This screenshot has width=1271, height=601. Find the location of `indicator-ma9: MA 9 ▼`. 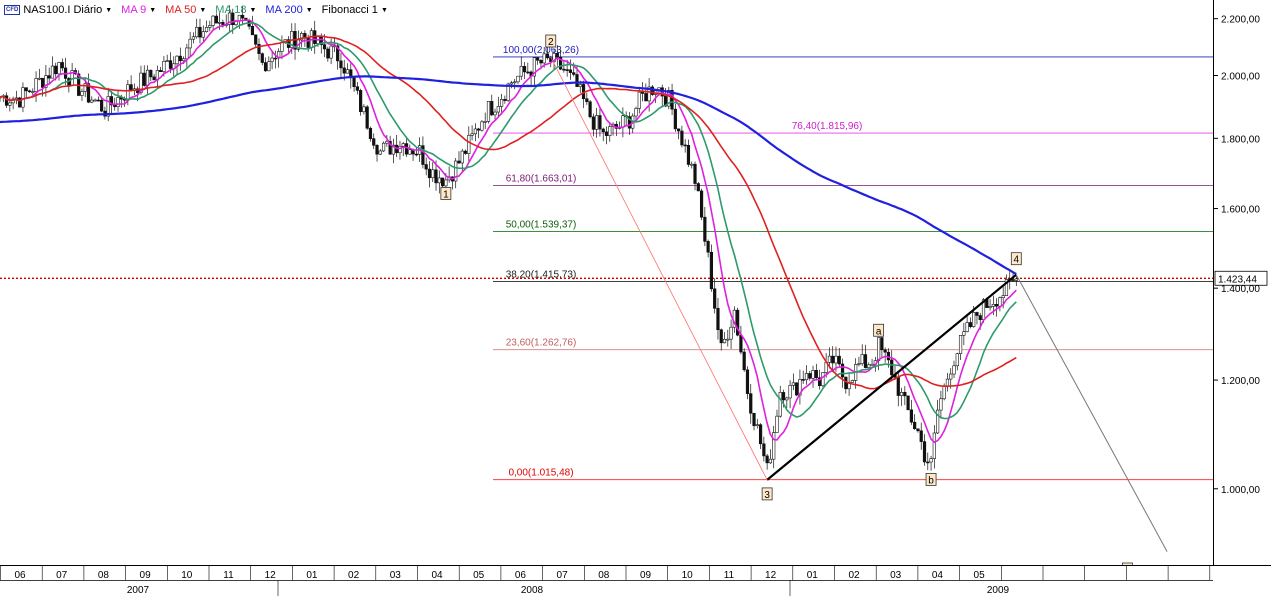

indicator-ma9: MA 9 ▼ is located at coordinates (138, 10).